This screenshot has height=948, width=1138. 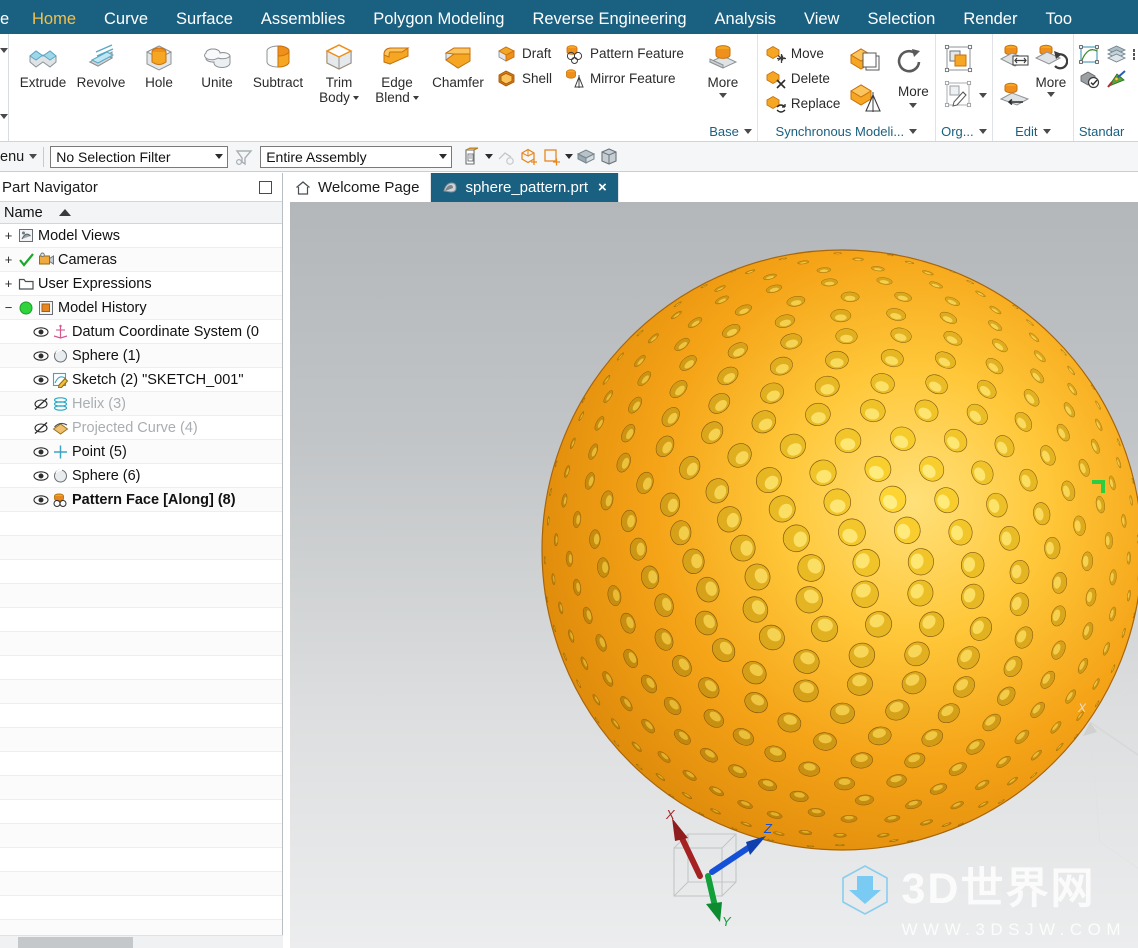 What do you see at coordinates (141, 500) in the screenshot?
I see `tree-item-pattern-face-8: Pattern Face [Along] (8)` at bounding box center [141, 500].